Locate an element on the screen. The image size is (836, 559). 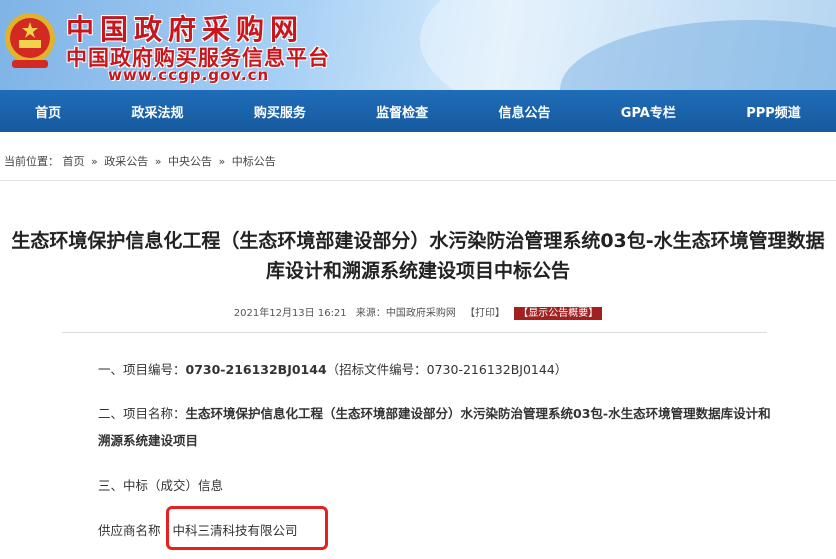
show-summary-button: 【显示公告概要】 is located at coordinates (558, 313).